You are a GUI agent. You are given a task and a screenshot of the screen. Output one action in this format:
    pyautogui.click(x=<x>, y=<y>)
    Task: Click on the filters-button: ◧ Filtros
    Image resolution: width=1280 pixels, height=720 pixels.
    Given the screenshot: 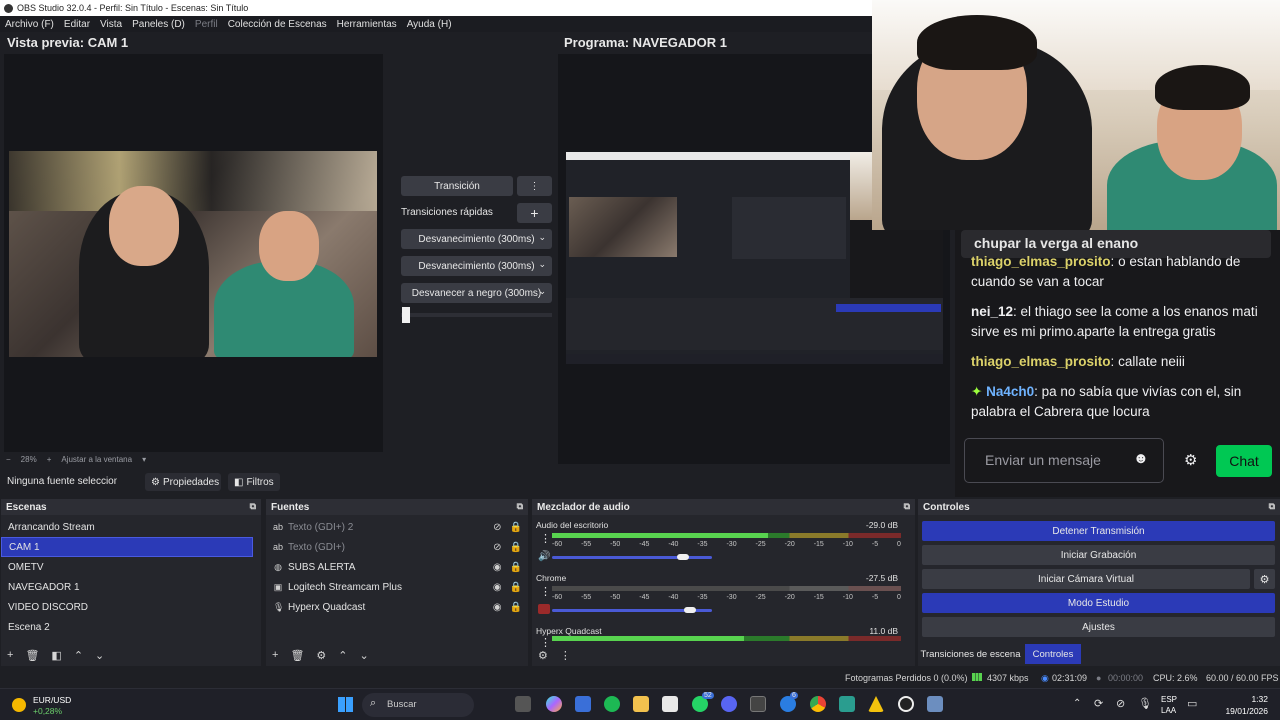 What is the action you would take?
    pyautogui.click(x=254, y=482)
    